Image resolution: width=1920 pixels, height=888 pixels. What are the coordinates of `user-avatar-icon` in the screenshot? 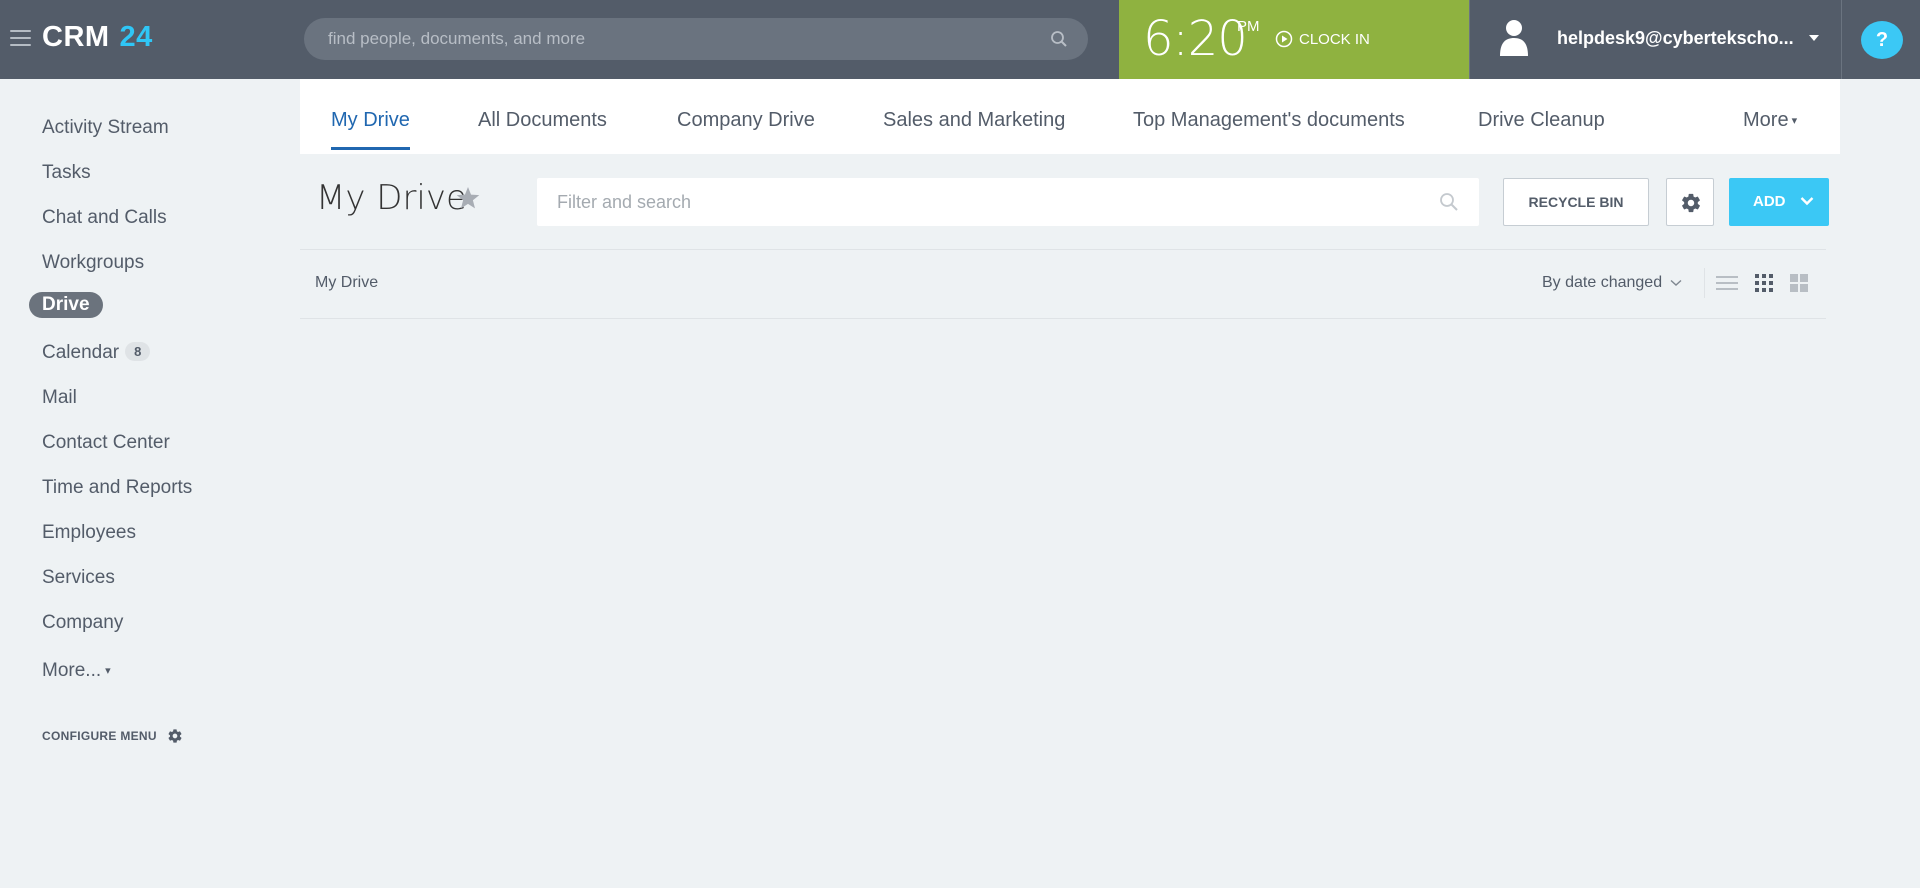 It's located at (1514, 38).